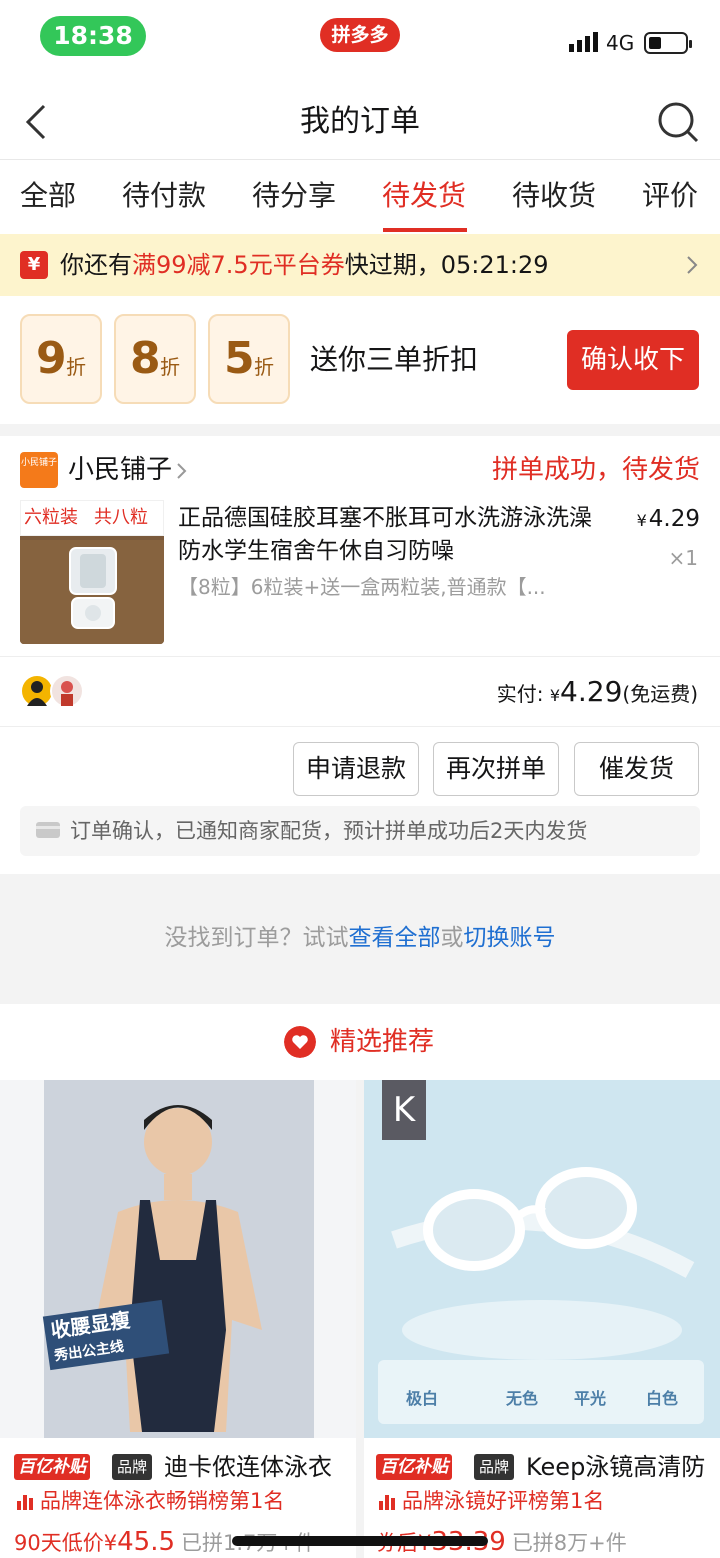  I want to click on tab-all: 全部, so click(48, 196).